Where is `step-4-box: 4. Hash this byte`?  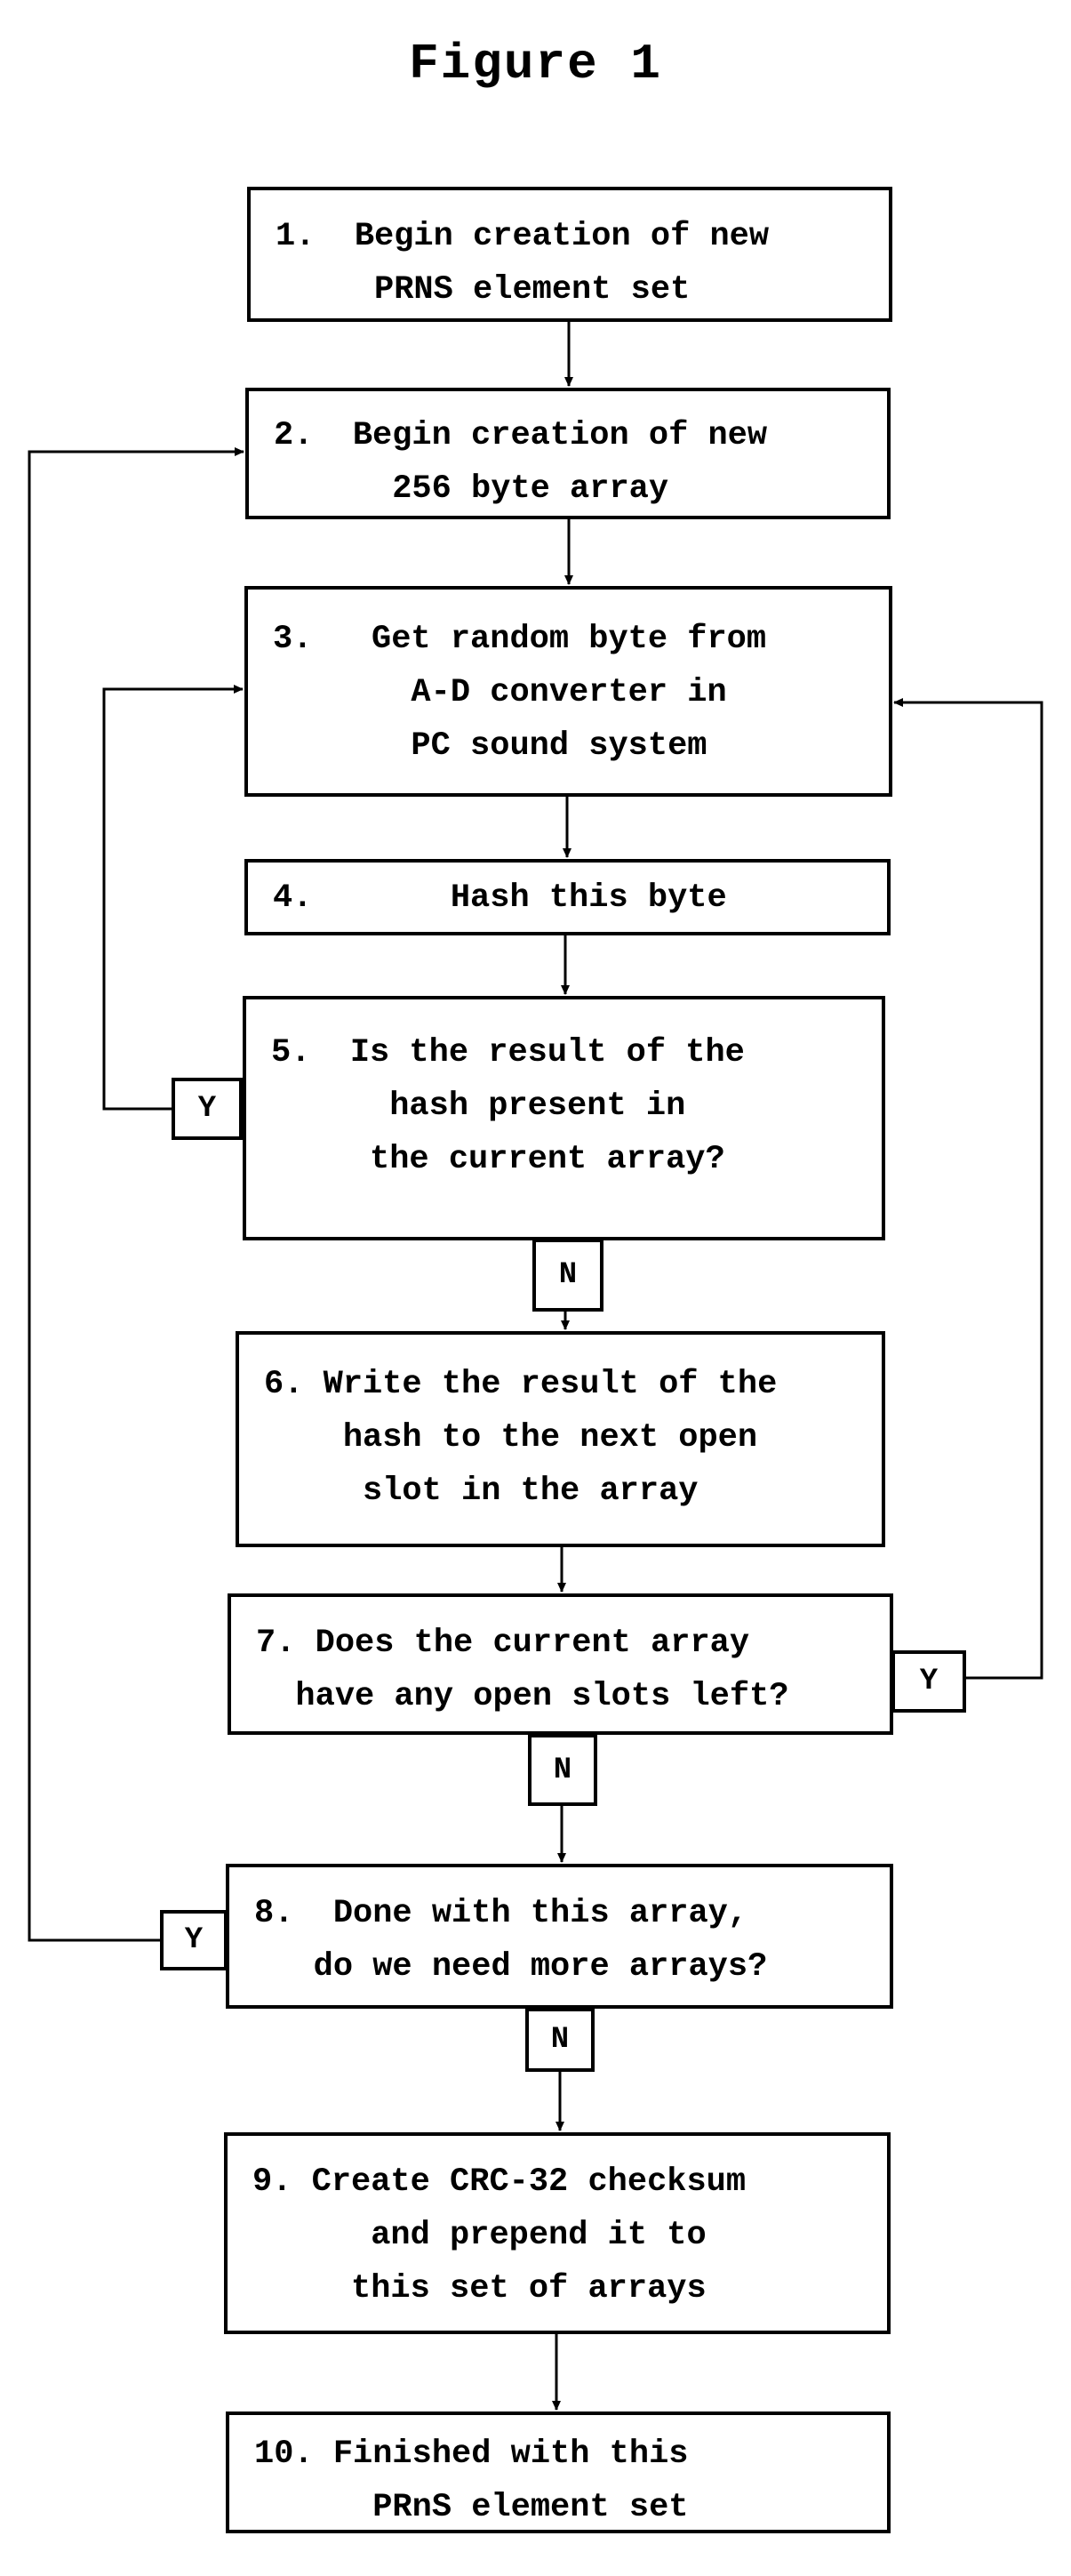 step-4-box: 4. Hash this byte is located at coordinates (567, 897).